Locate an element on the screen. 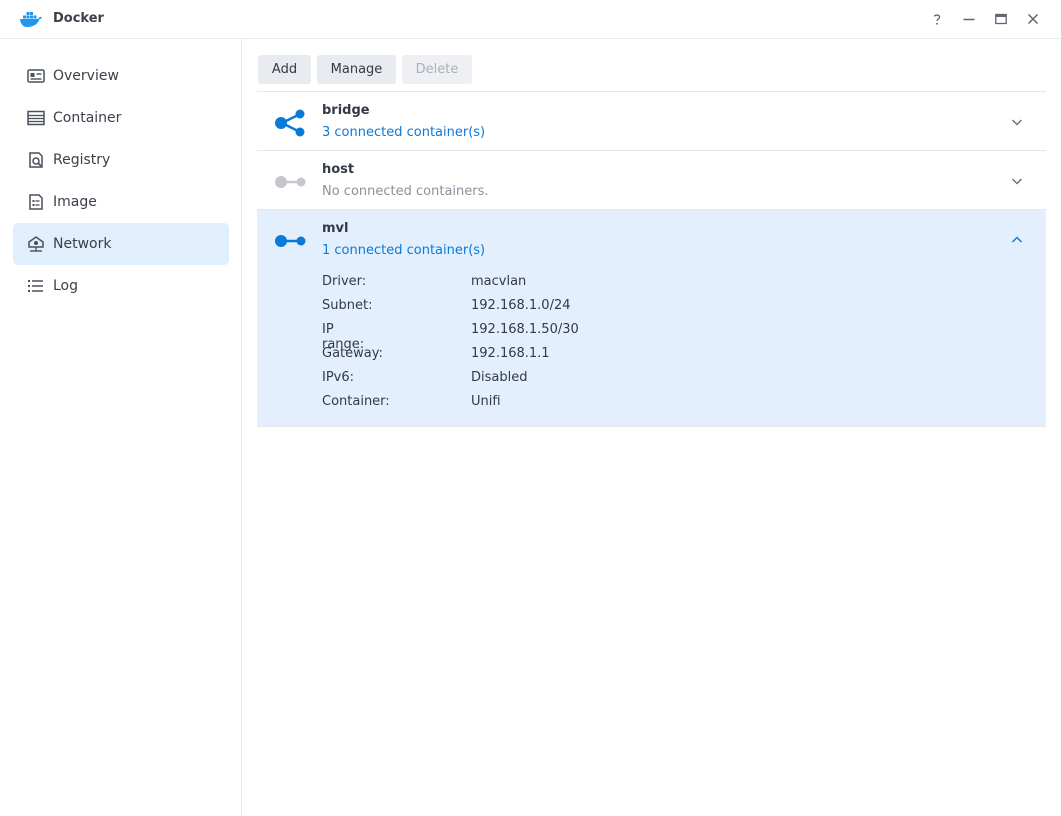 This screenshot has width=1061, height=816. chevron-up-icon is located at coordinates (1017, 240).